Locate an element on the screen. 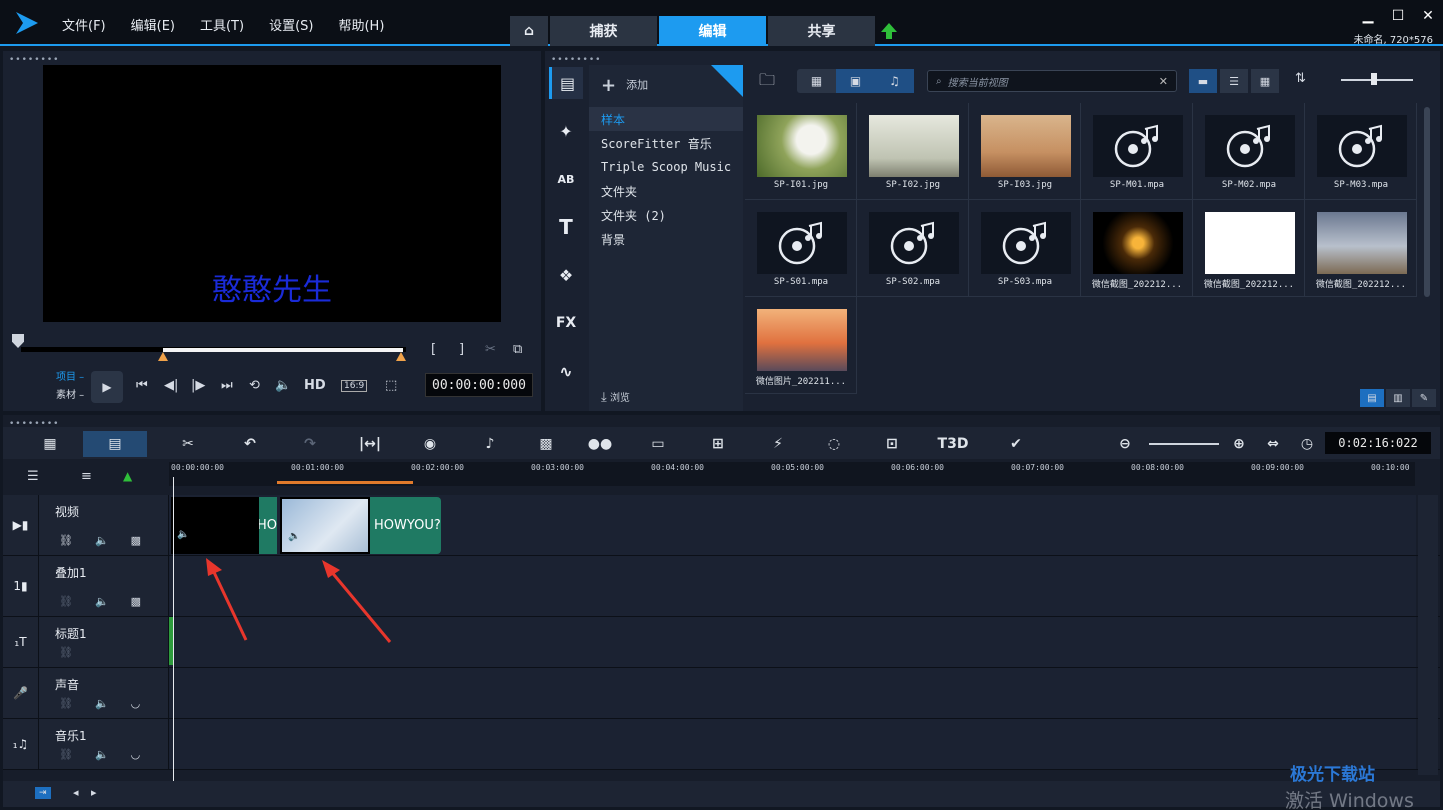 The width and height of the screenshot is (1443, 810). menu-help: 帮助(H) is located at coordinates (361, 24).